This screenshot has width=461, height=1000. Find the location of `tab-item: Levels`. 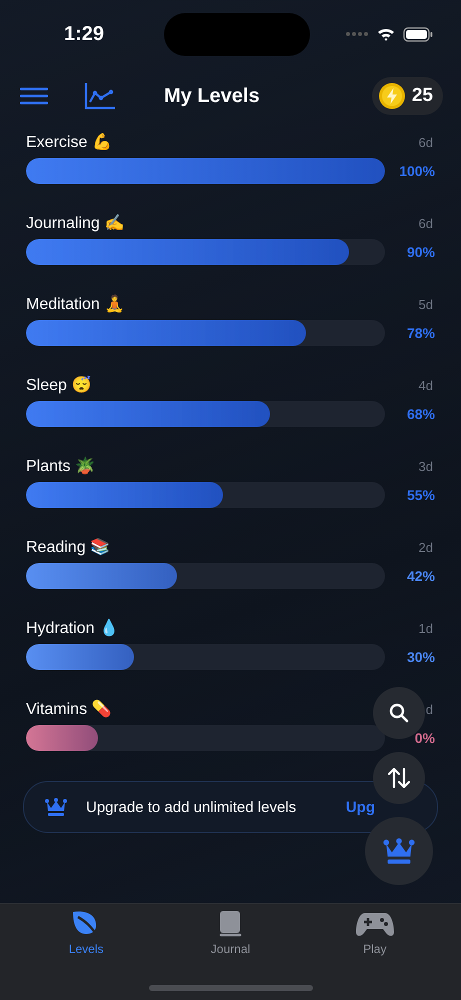

tab-item: Levels is located at coordinates (86, 938).